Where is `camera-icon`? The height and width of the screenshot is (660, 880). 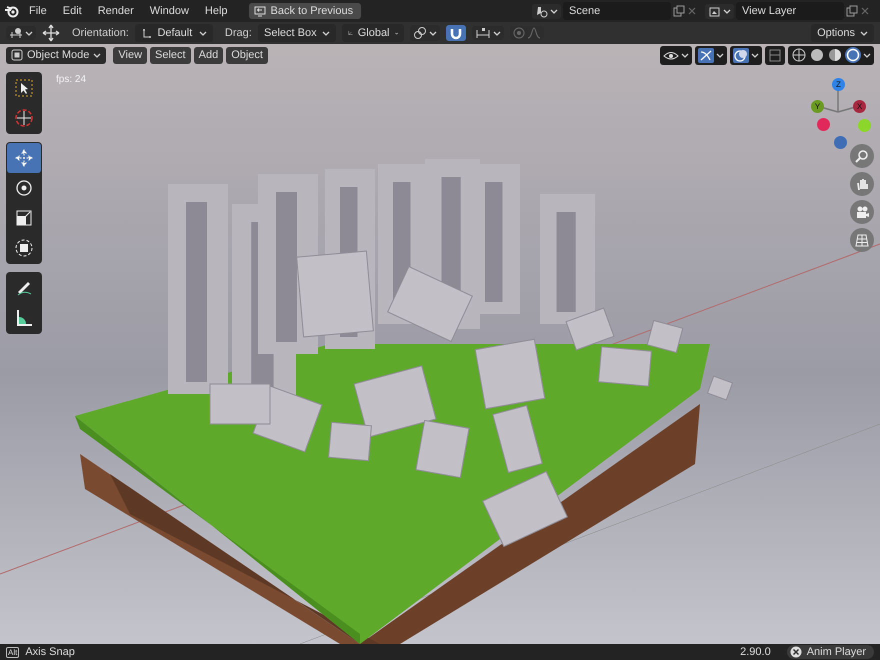
camera-icon is located at coordinates (862, 212).